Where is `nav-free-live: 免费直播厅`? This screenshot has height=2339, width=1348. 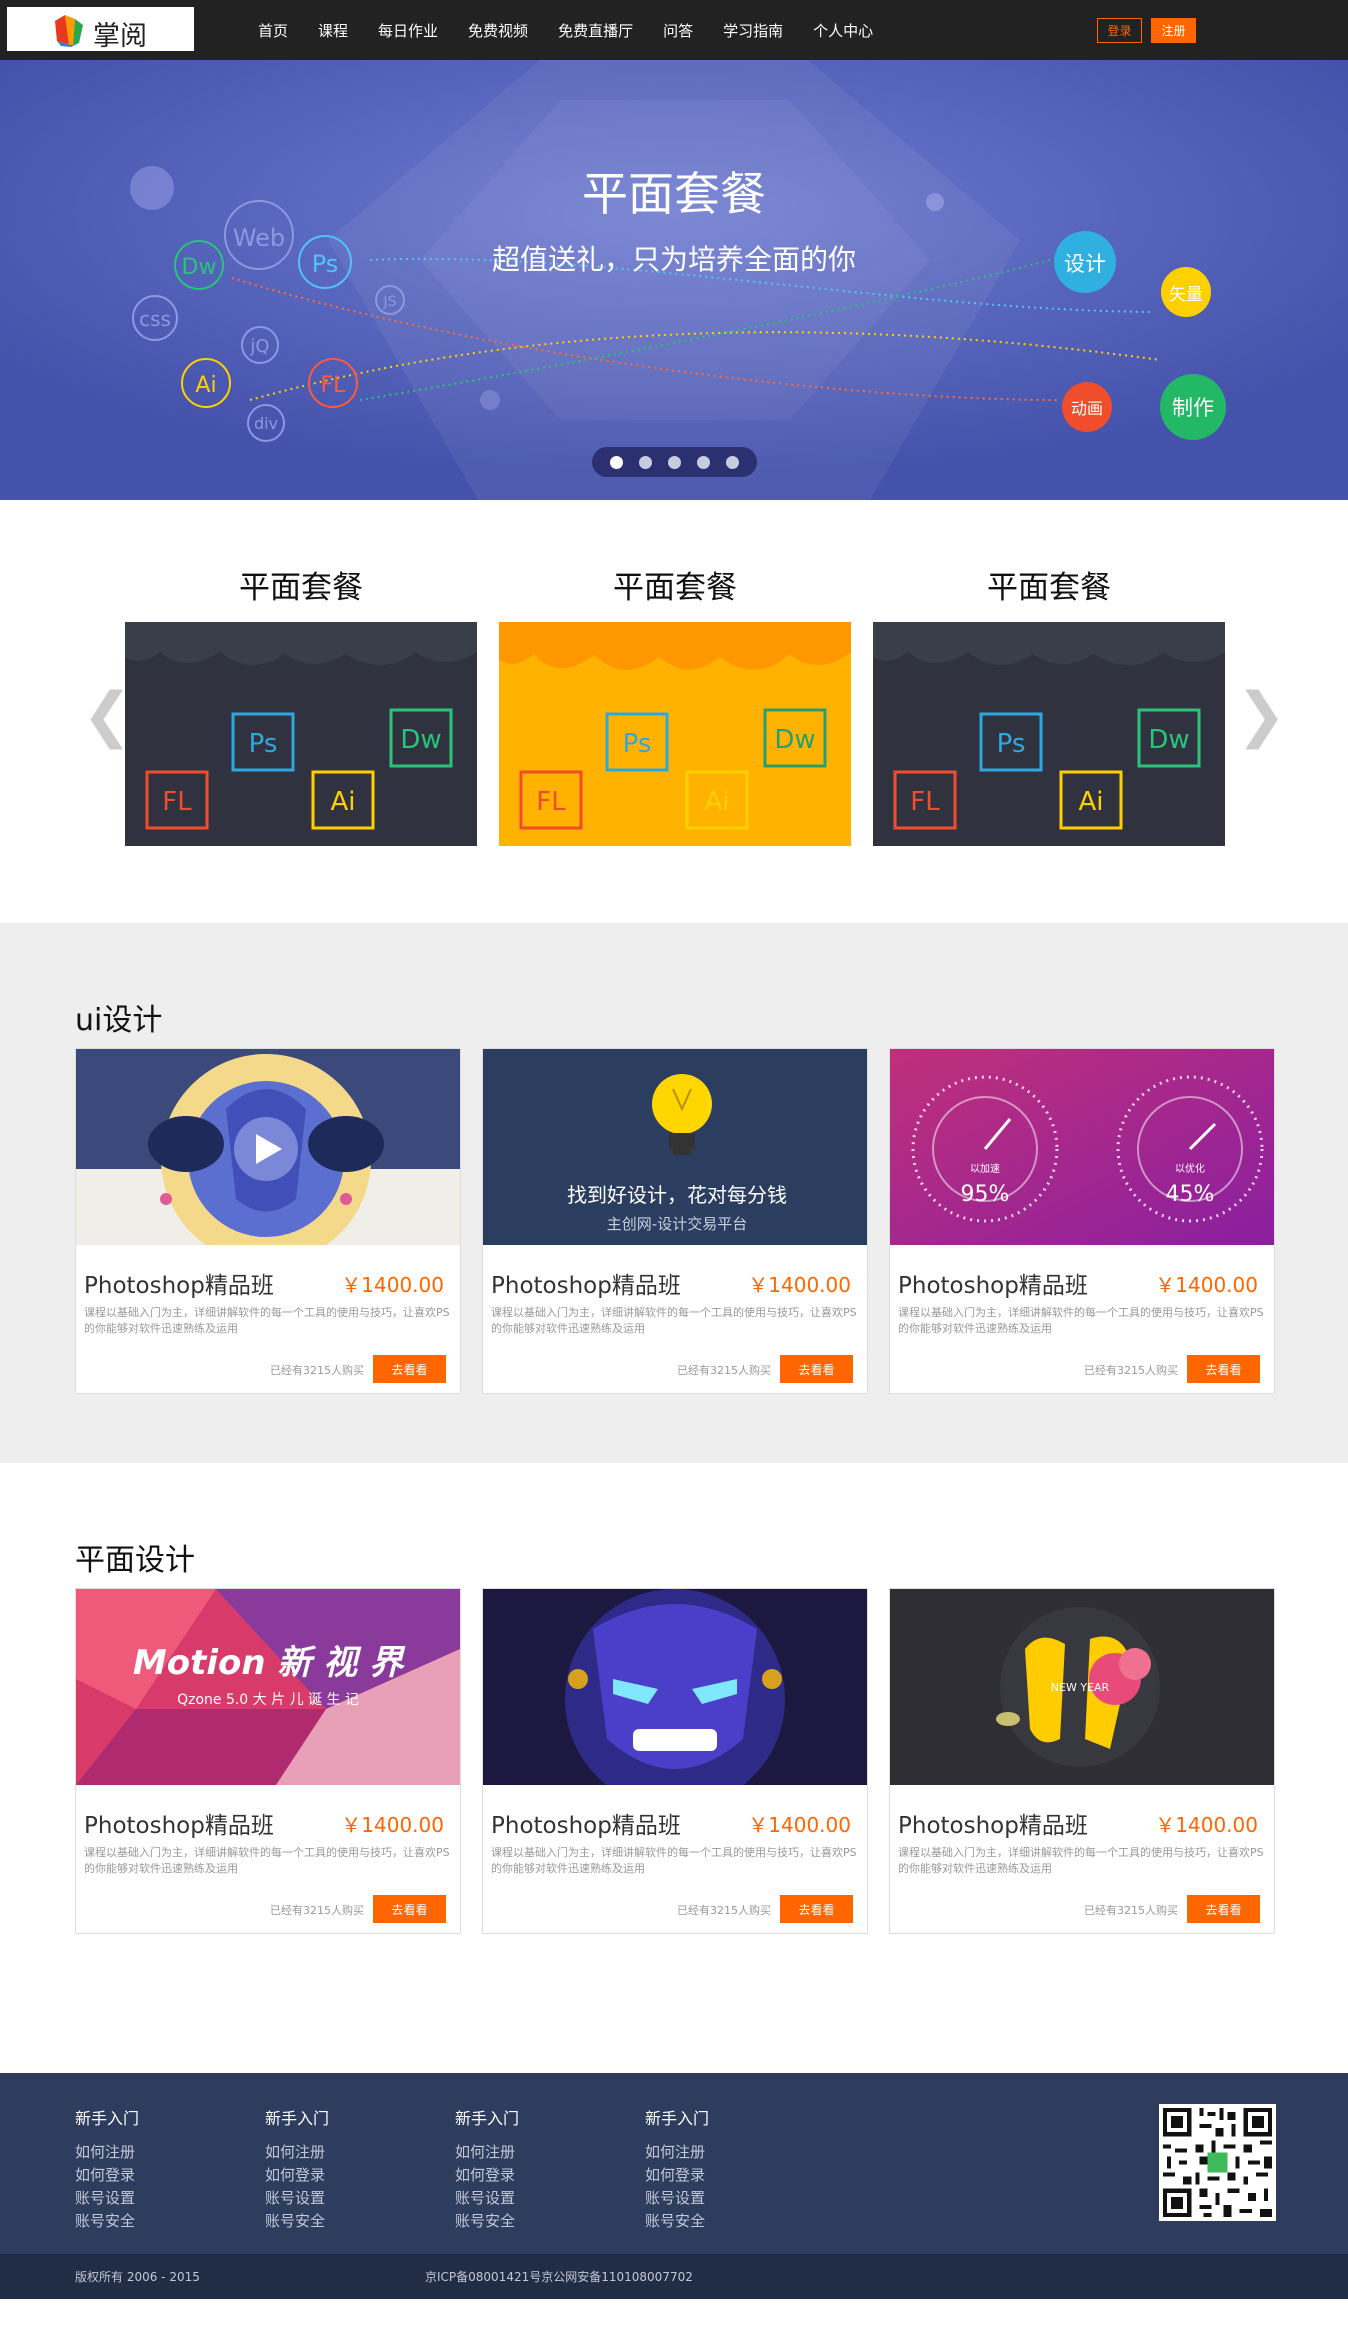 nav-free-live: 免费直播厅 is located at coordinates (595, 30).